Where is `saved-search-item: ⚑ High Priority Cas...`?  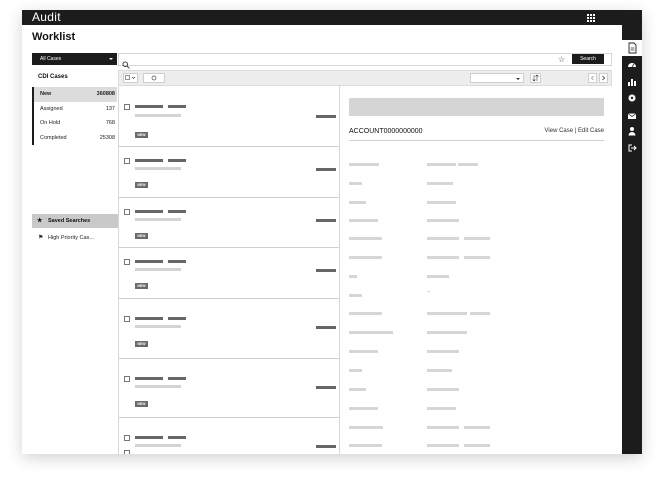
saved-search-item: ⚑ High Priority Cas... is located at coordinates (75, 238).